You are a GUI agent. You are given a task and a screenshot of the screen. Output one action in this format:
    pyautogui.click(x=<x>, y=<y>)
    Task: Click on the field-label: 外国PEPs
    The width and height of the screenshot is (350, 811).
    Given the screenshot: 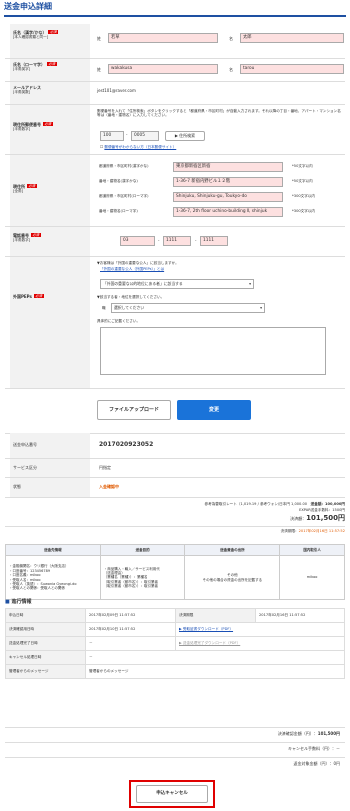 What is the action you would take?
    pyautogui.click(x=22, y=296)
    